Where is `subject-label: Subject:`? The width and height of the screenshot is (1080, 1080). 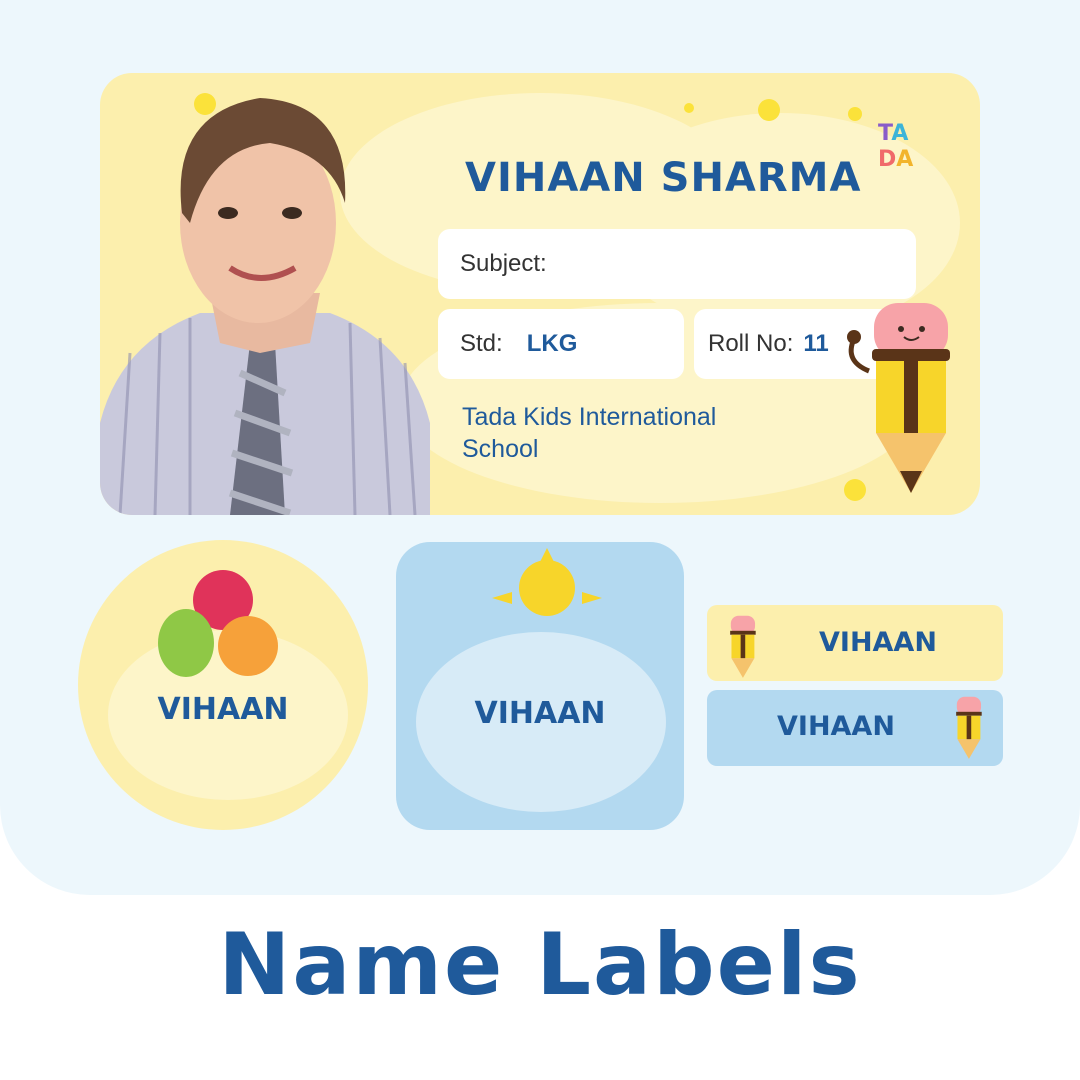
subject-label: Subject: is located at coordinates (503, 263).